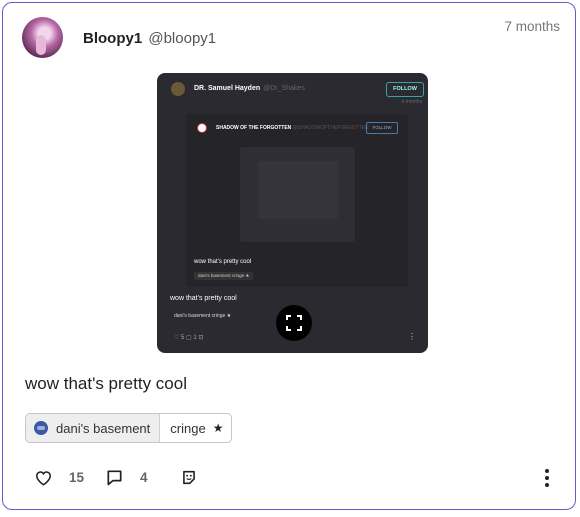 The image size is (580, 517). Describe the element at coordinates (189, 338) in the screenshot. I see `embed-actions: ♡ 5 ▢ 1 ⊡` at that location.